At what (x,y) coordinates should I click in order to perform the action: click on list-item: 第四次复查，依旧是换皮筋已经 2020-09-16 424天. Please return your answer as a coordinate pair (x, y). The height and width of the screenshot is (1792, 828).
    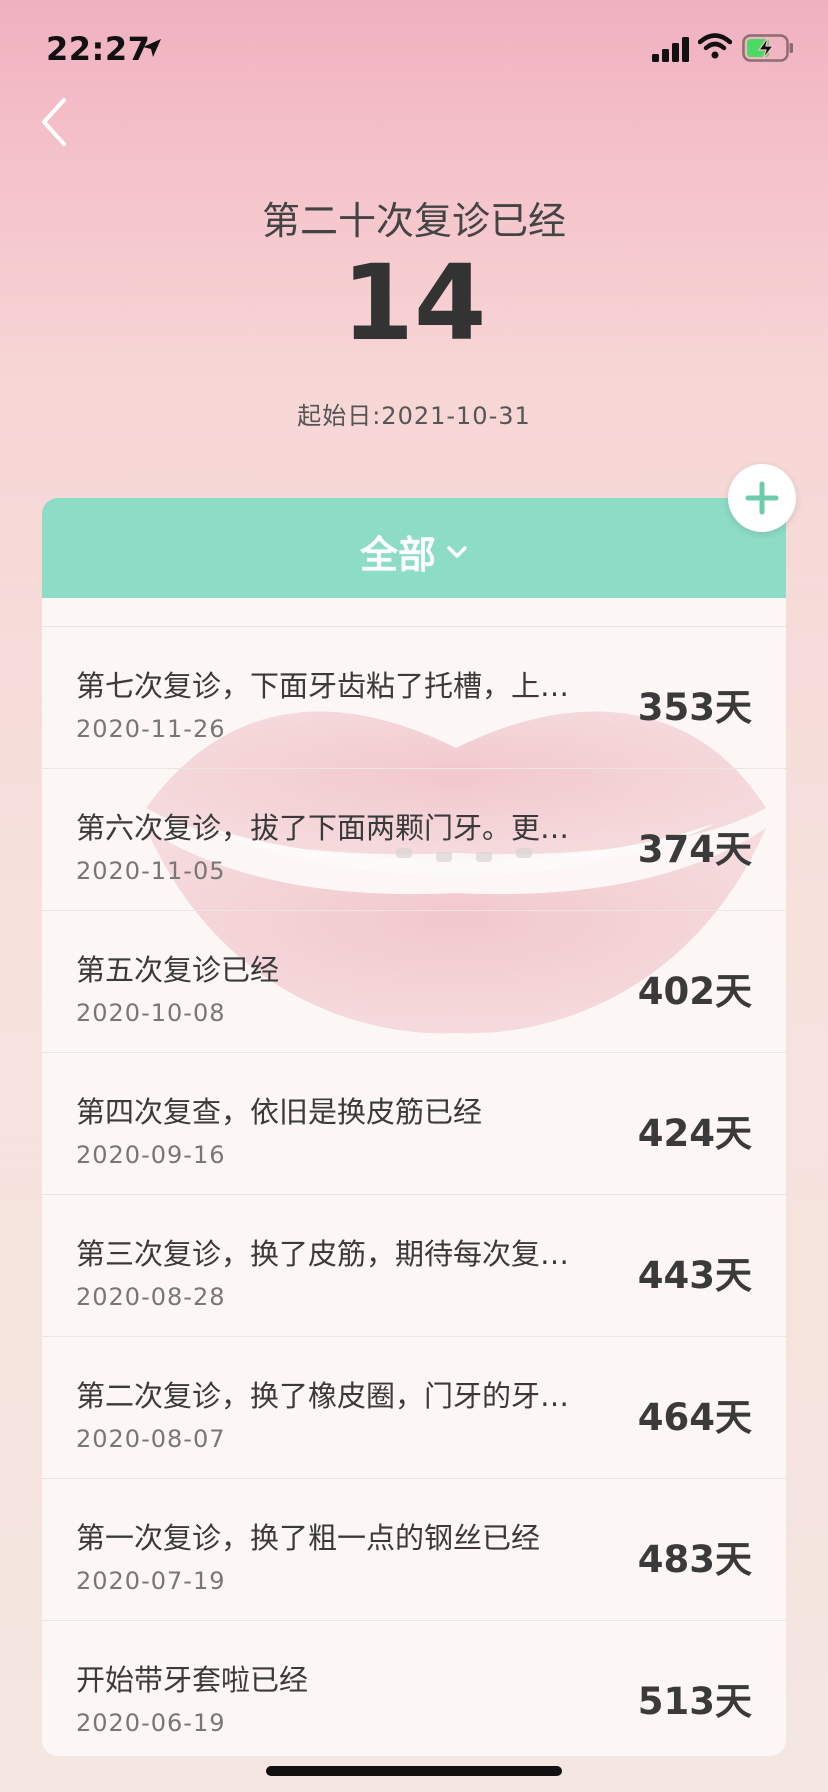
    Looking at the image, I should click on (414, 1123).